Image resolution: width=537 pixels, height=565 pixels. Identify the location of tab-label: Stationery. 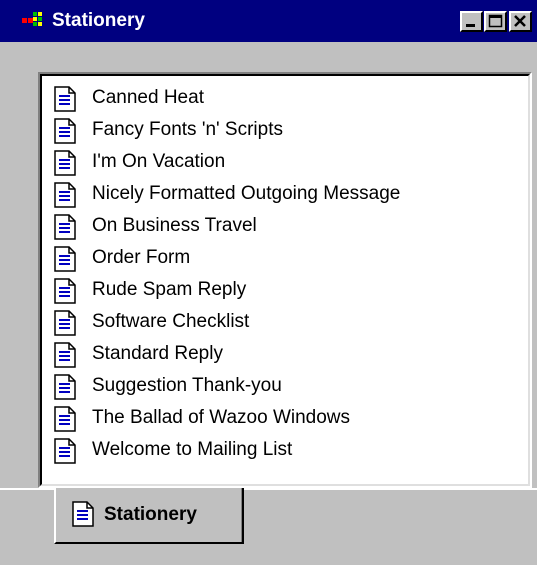
(150, 514).